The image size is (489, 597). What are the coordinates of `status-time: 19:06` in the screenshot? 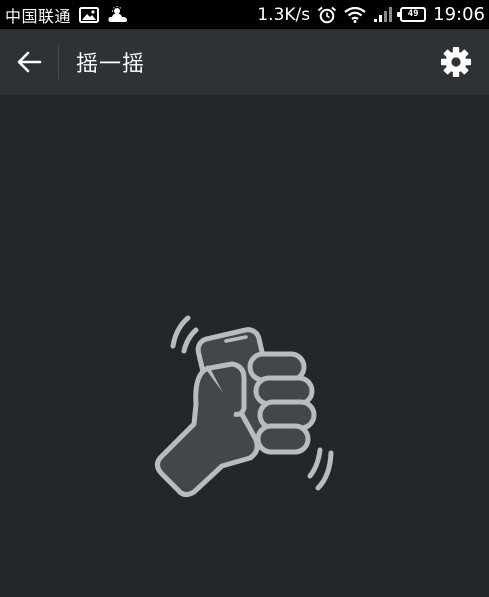 It's located at (459, 14).